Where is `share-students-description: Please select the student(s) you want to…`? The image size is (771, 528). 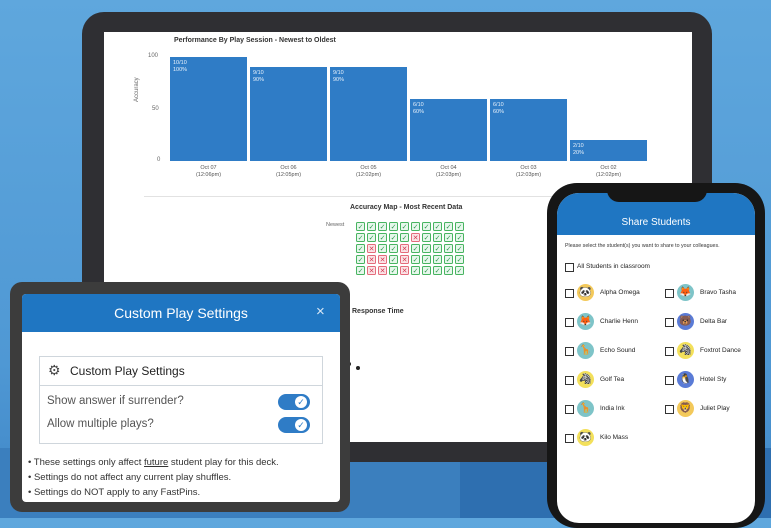
share-students-description: Please select the student(s) you want to… is located at coordinates (642, 246).